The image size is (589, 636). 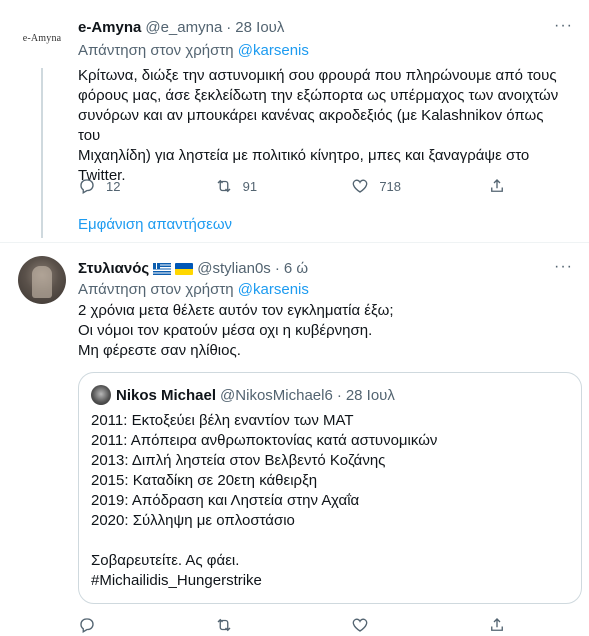 What do you see at coordinates (234, 268) in the screenshot?
I see `user-handle: @stylian0s` at bounding box center [234, 268].